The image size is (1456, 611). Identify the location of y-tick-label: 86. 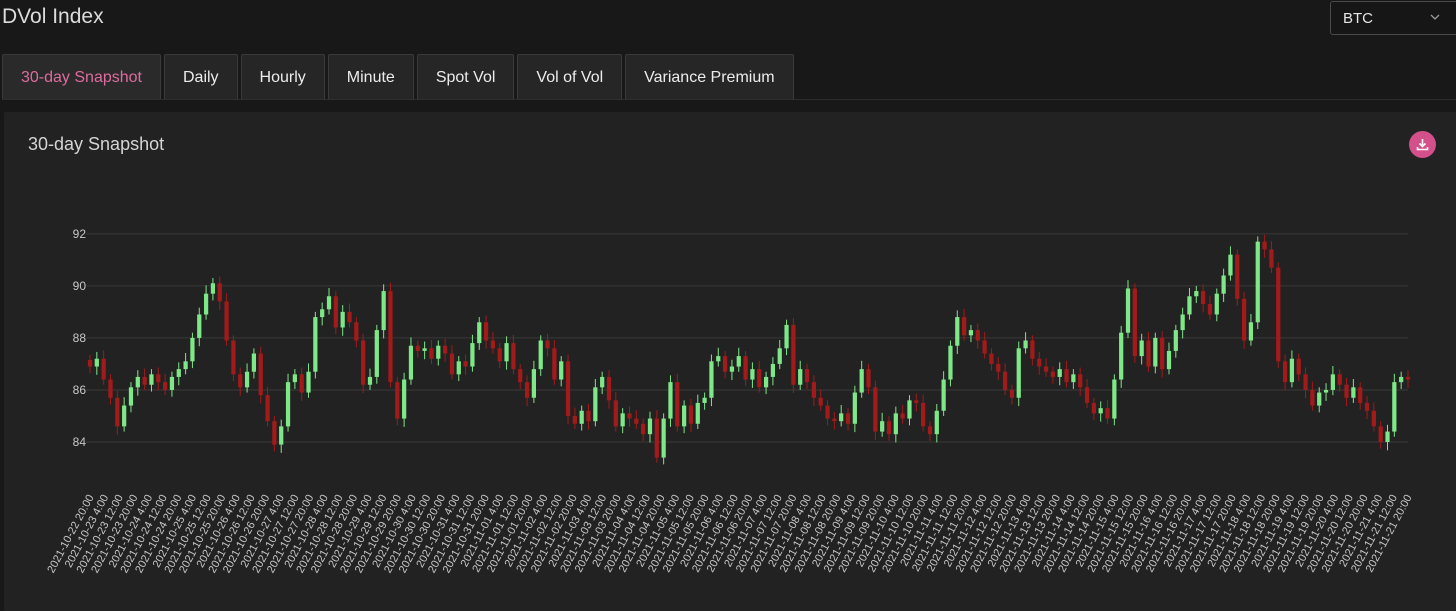
(80, 390).